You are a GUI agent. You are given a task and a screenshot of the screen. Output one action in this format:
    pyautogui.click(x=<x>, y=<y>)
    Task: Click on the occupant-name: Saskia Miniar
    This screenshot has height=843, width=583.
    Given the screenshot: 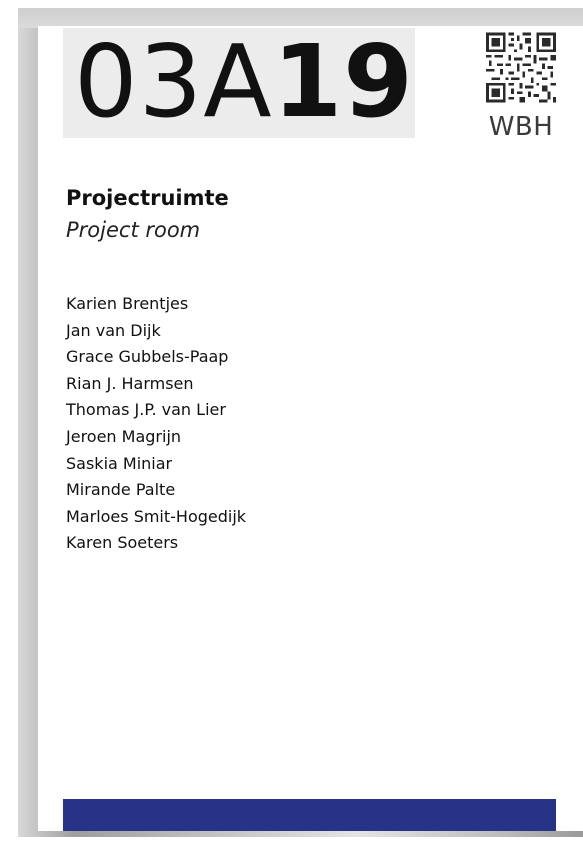 What is the action you would take?
    pyautogui.click(x=119, y=463)
    